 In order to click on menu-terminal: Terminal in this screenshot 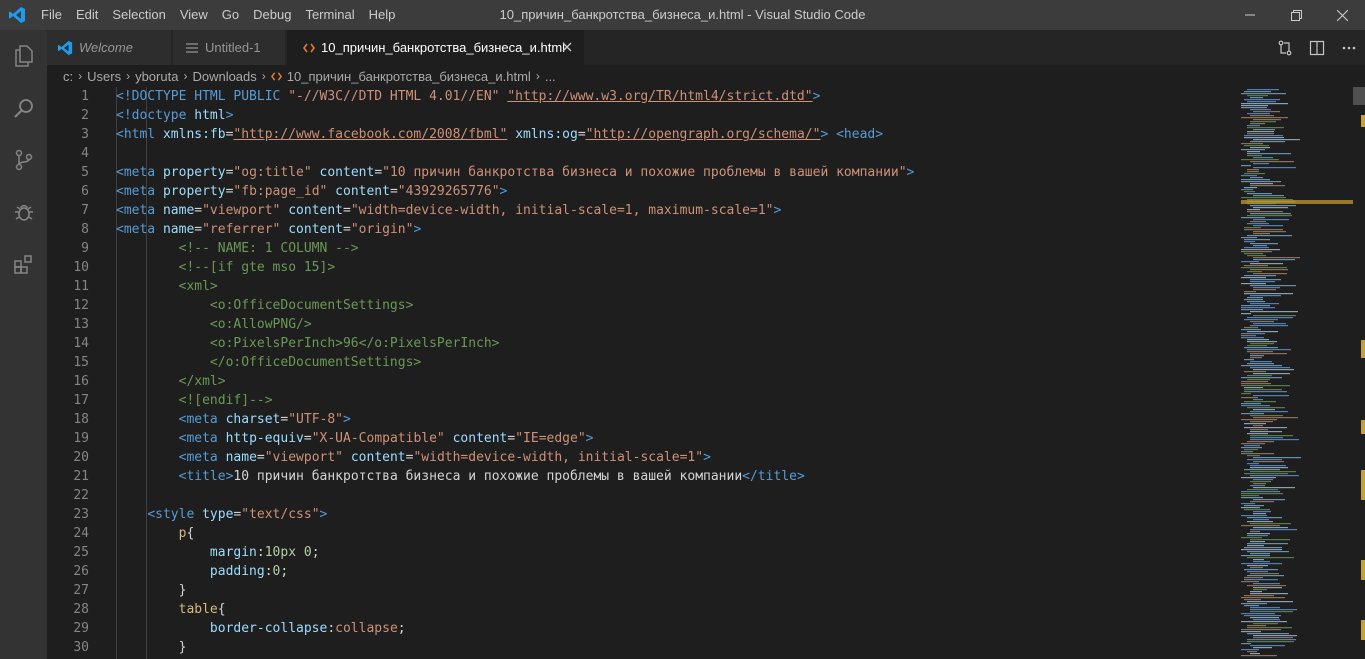, I will do `click(329, 15)`.